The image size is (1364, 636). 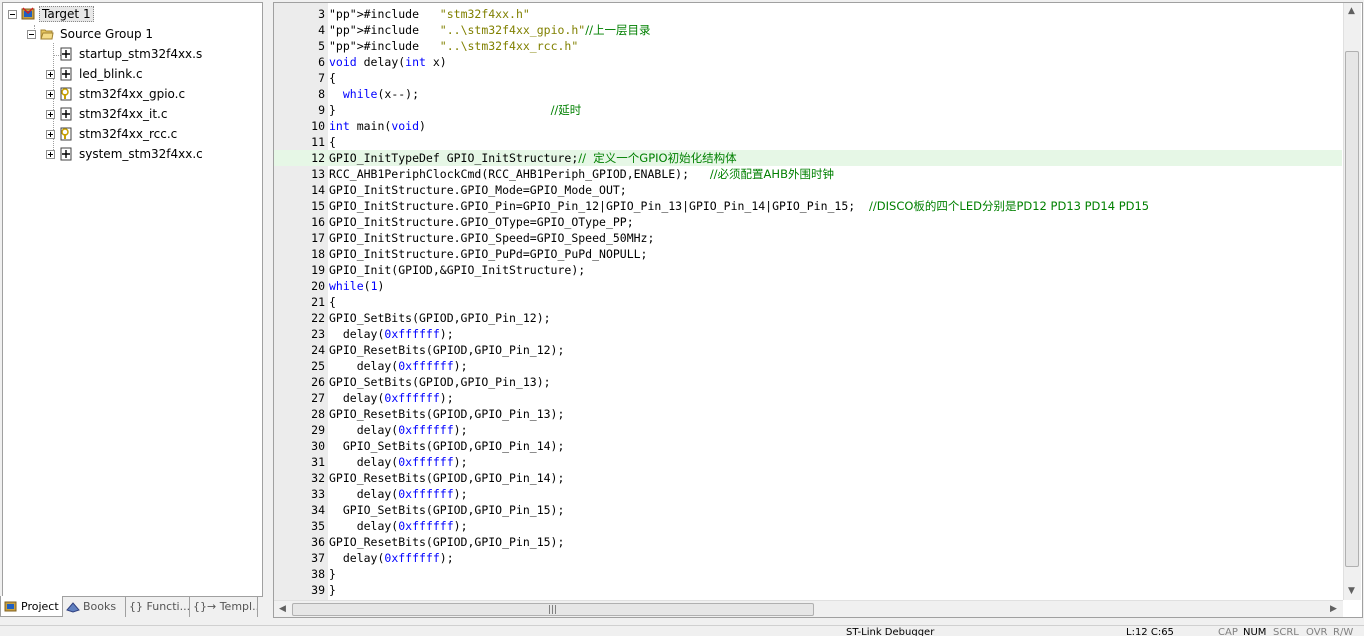 What do you see at coordinates (1351, 591) in the screenshot?
I see `scroll-down-icon: ▼` at bounding box center [1351, 591].